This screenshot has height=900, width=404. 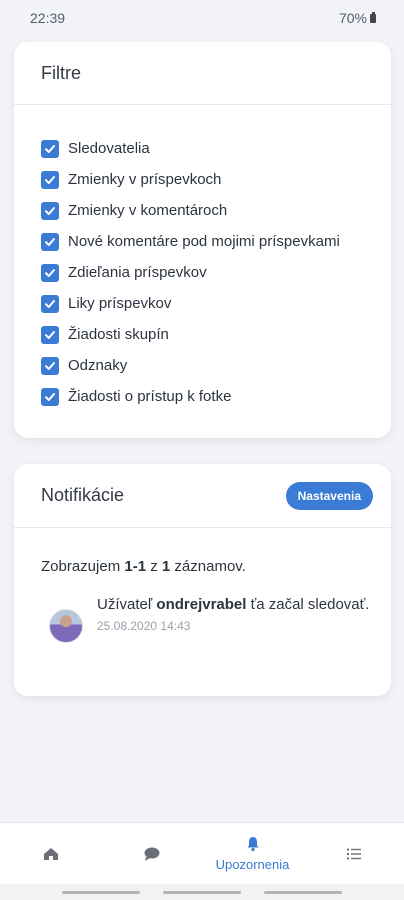 I want to click on nav-notifications-label: Upozornenia, so click(x=252, y=864).